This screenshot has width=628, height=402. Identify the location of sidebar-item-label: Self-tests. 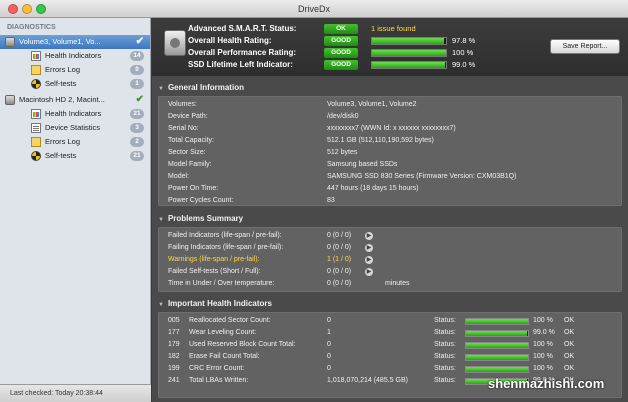
(61, 83).